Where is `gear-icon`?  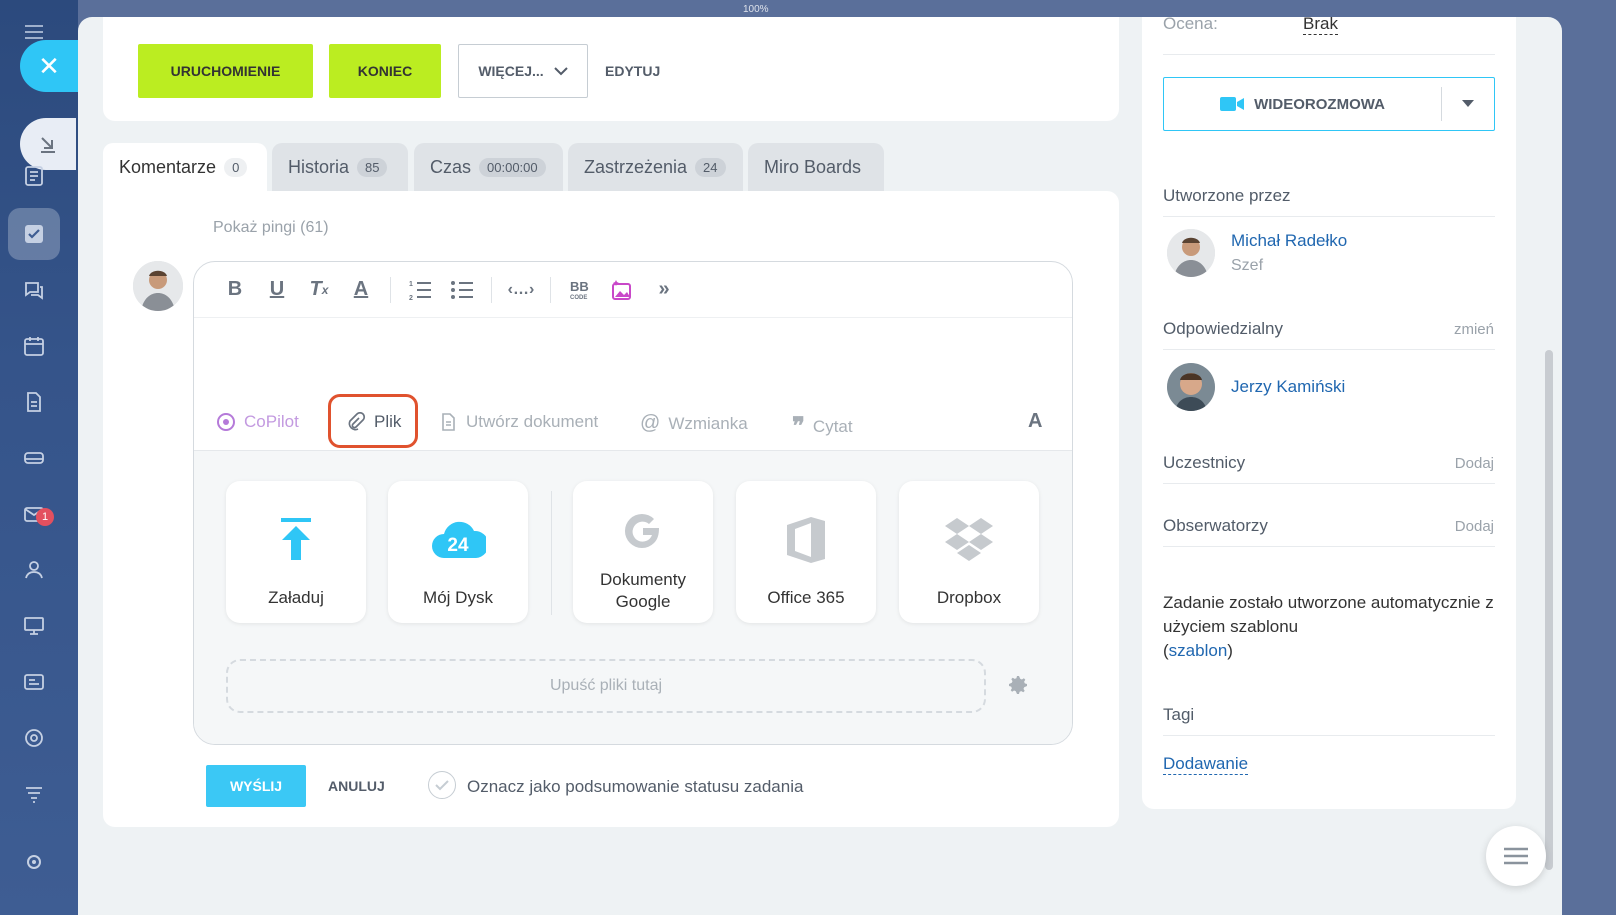 gear-icon is located at coordinates (1018, 685).